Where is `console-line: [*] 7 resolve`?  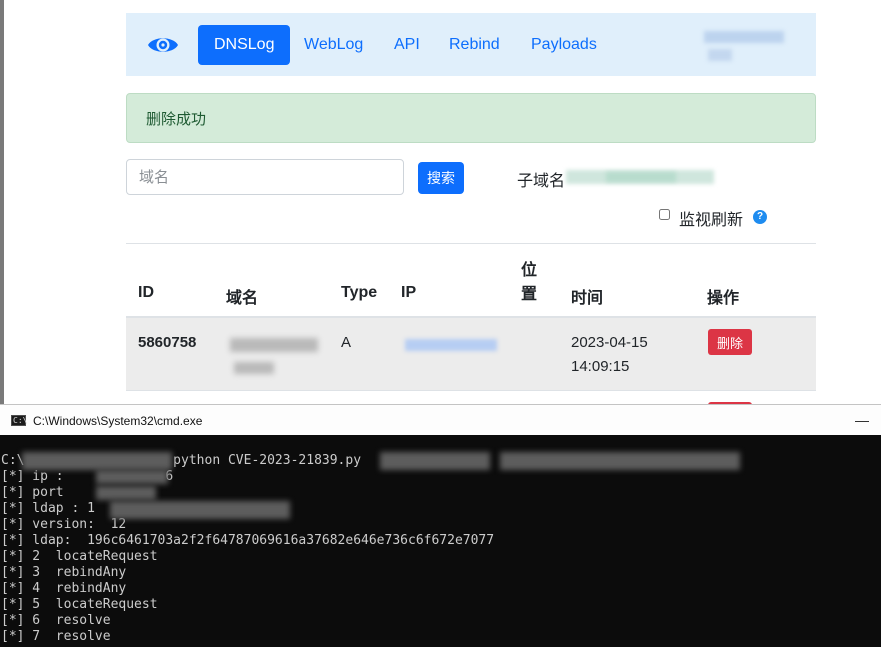 console-line: [*] 7 resolve is located at coordinates (56, 636).